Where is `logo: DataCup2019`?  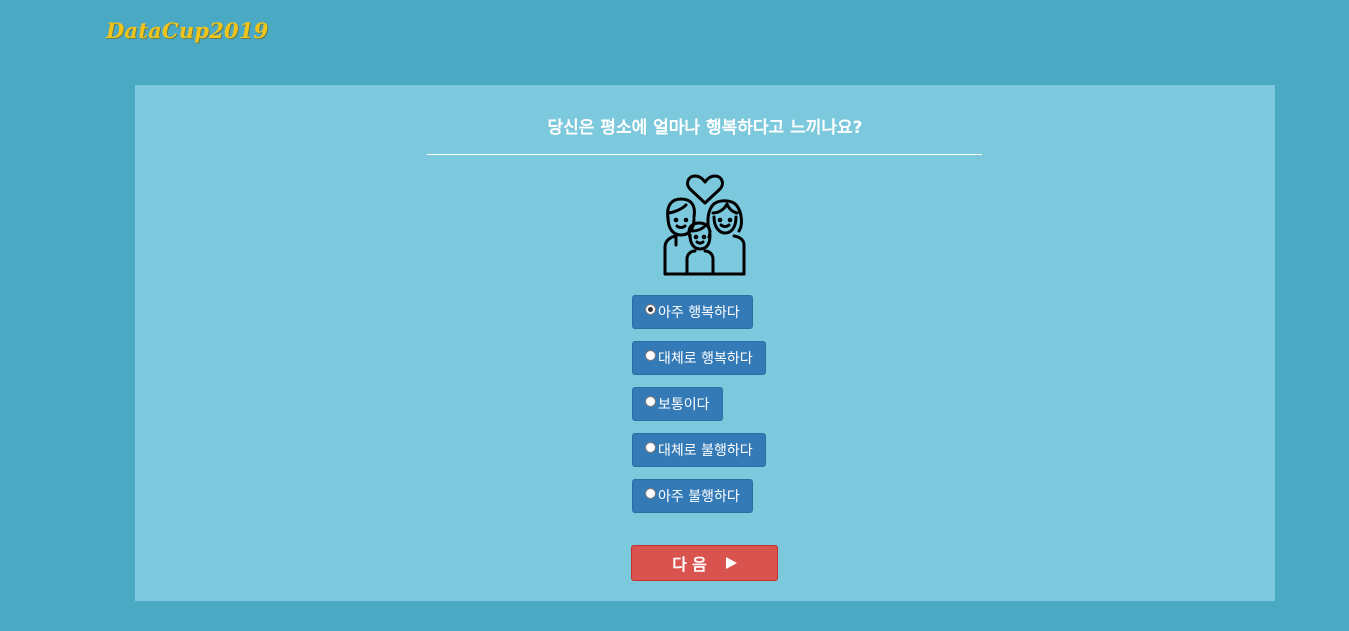 logo: DataCup2019 is located at coordinates (187, 30).